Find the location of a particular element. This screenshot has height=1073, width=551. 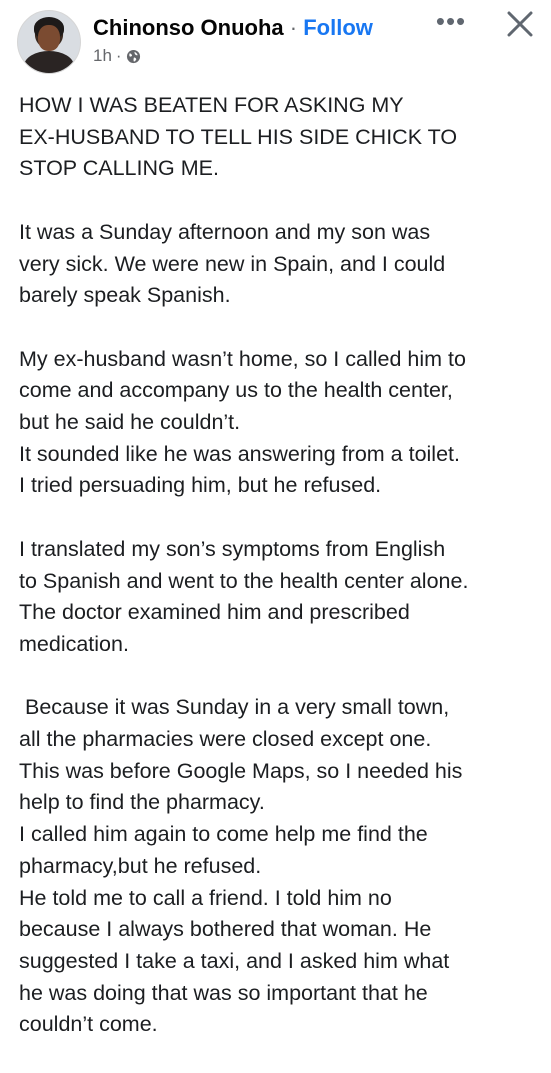

author-line: Chinonso Onuoha · Follow is located at coordinates (233, 28).